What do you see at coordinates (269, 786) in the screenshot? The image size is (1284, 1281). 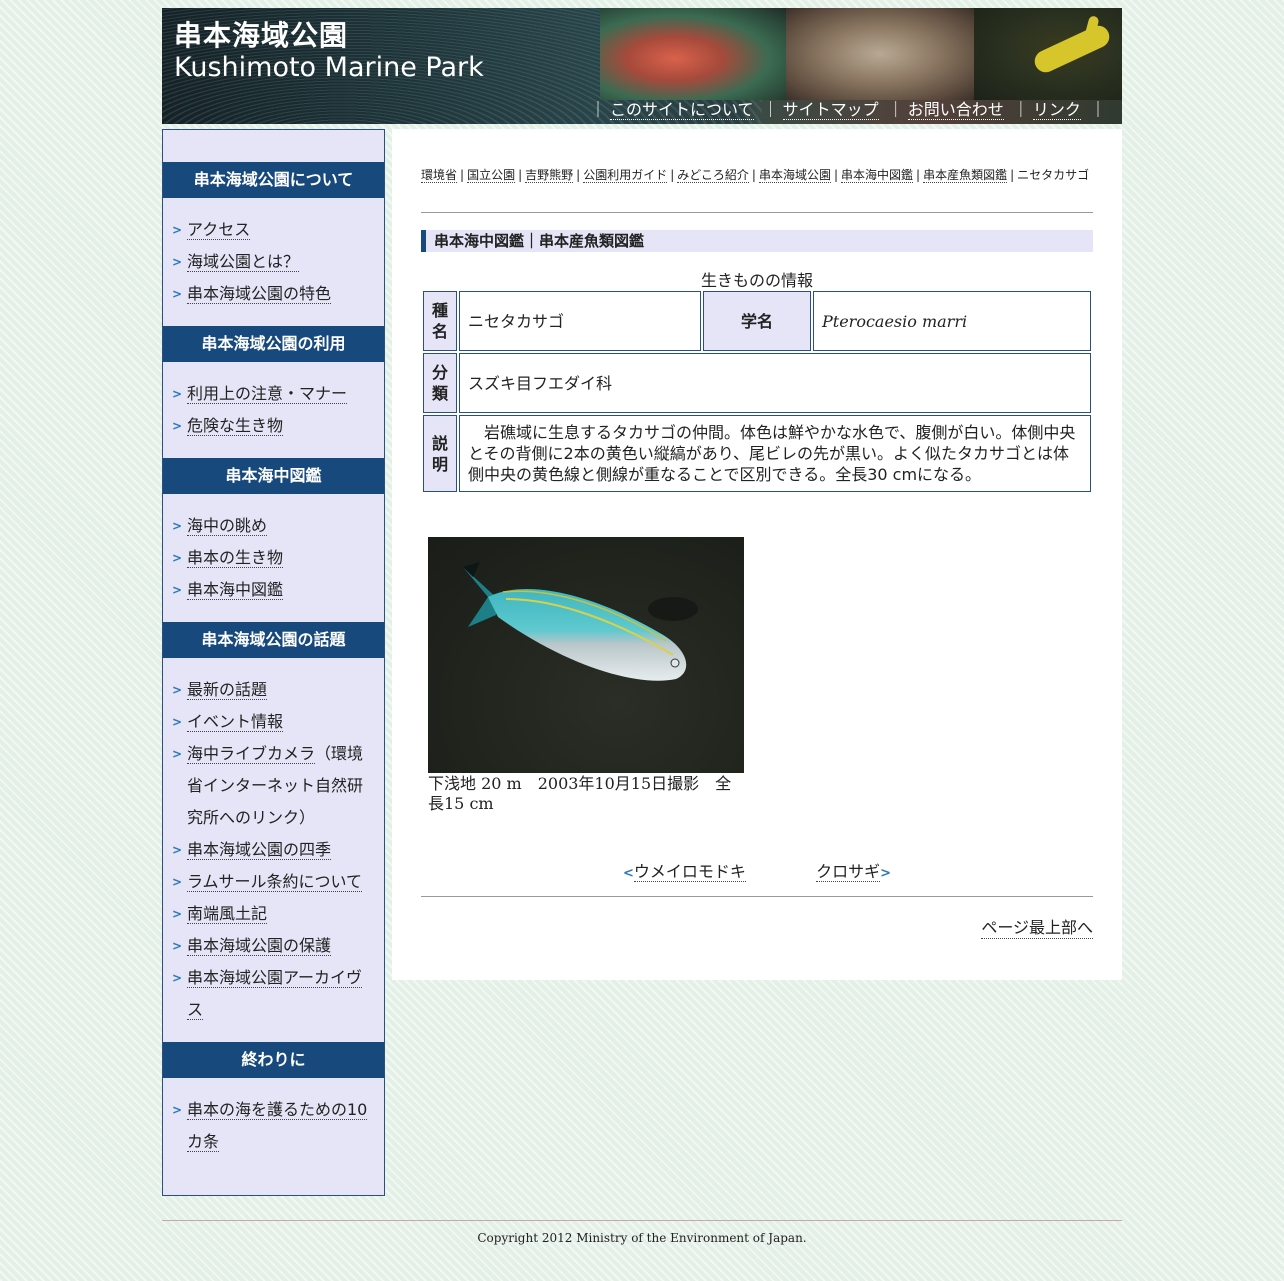 I see `sidebar-item-live-camera: > 海中ライブカメラ（環境省インターネット自然研究所へのリンク）` at bounding box center [269, 786].